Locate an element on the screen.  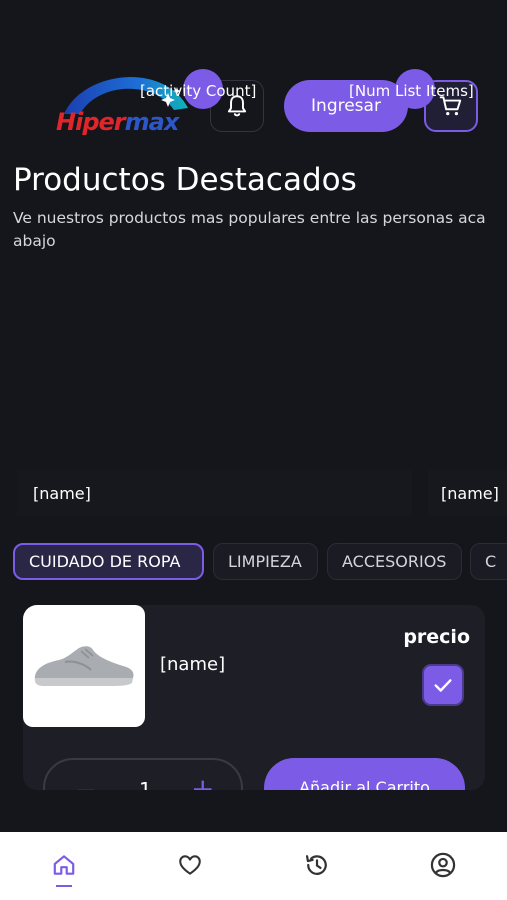
hipermax-logo: Hipermax is located at coordinates (124, 106).